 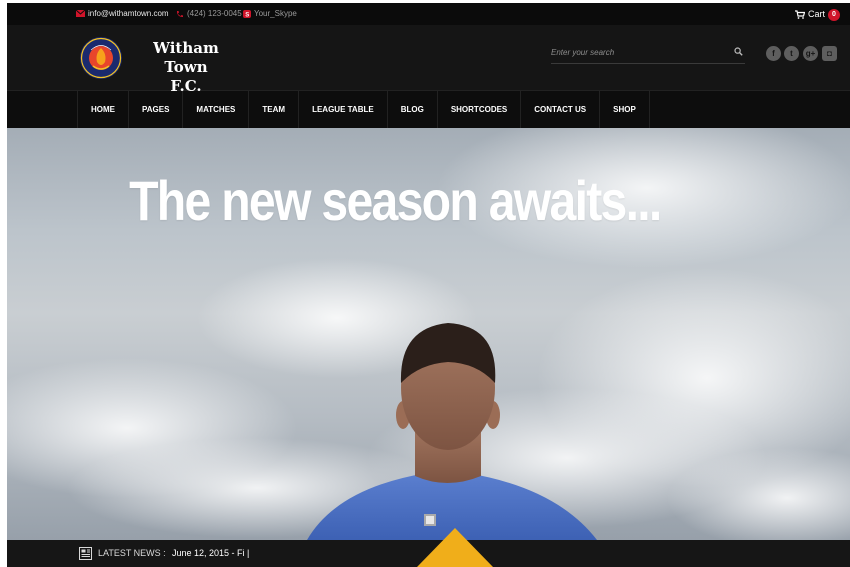 What do you see at coordinates (186, 57) in the screenshot?
I see `brand-name-line1: Witham Town` at bounding box center [186, 57].